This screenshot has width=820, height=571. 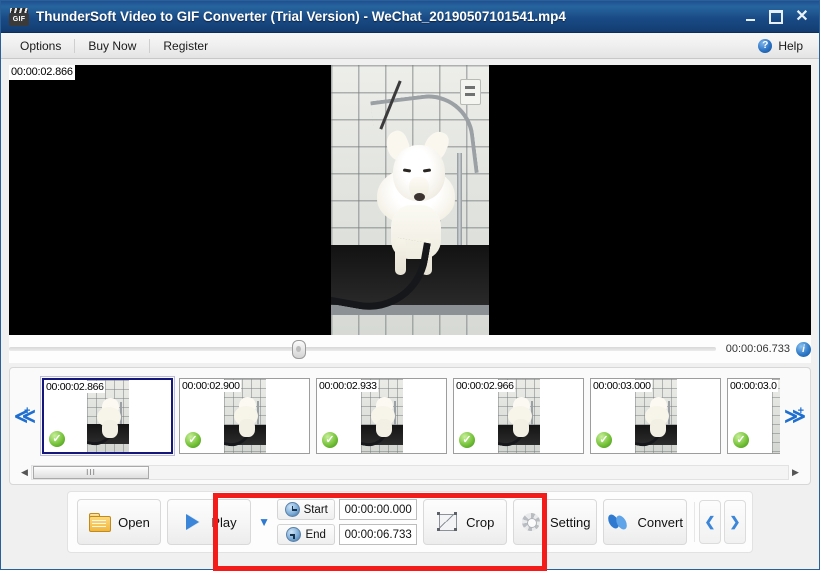 What do you see at coordinates (294, 534) in the screenshot?
I see `clock-end-icon` at bounding box center [294, 534].